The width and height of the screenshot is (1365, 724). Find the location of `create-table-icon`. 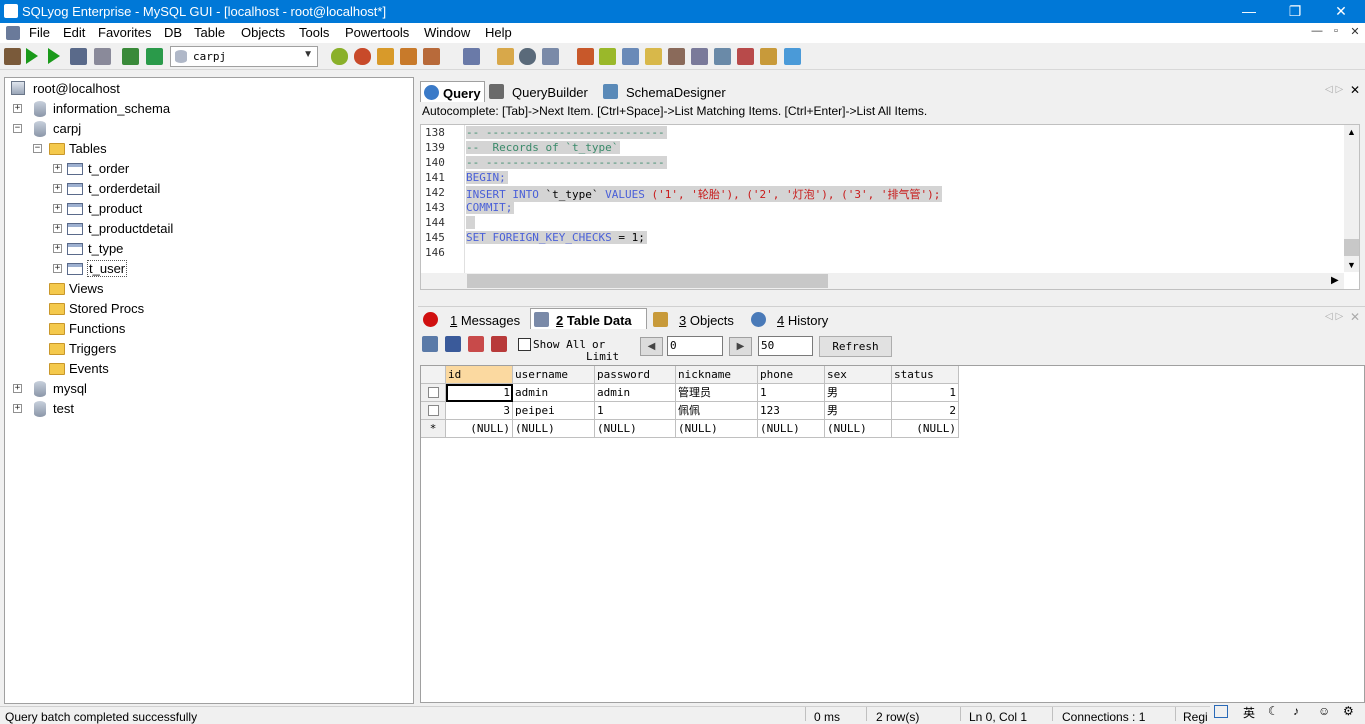

create-table-icon is located at coordinates (385, 56).